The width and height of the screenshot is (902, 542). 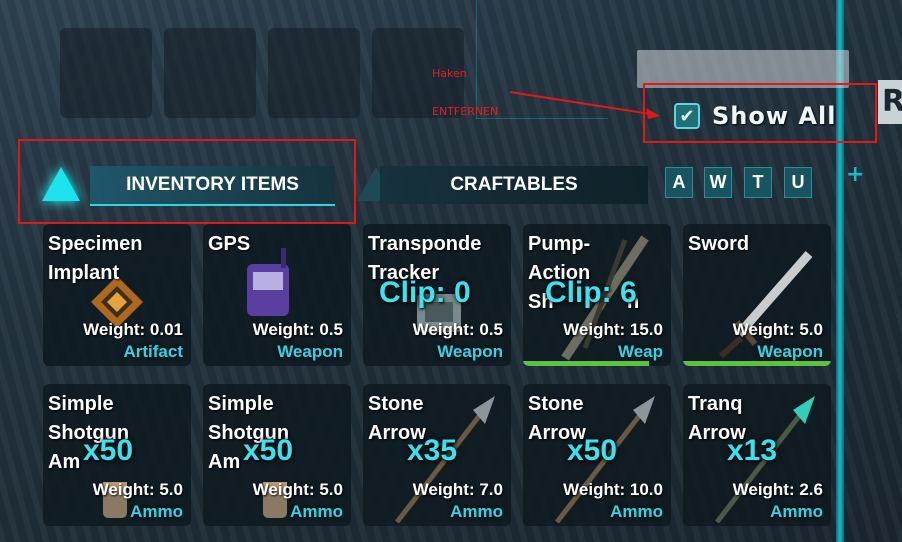 I want to click on inventory-item: Stone Arrow x35 Weight: 7.0 Ammo, so click(x=437, y=455).